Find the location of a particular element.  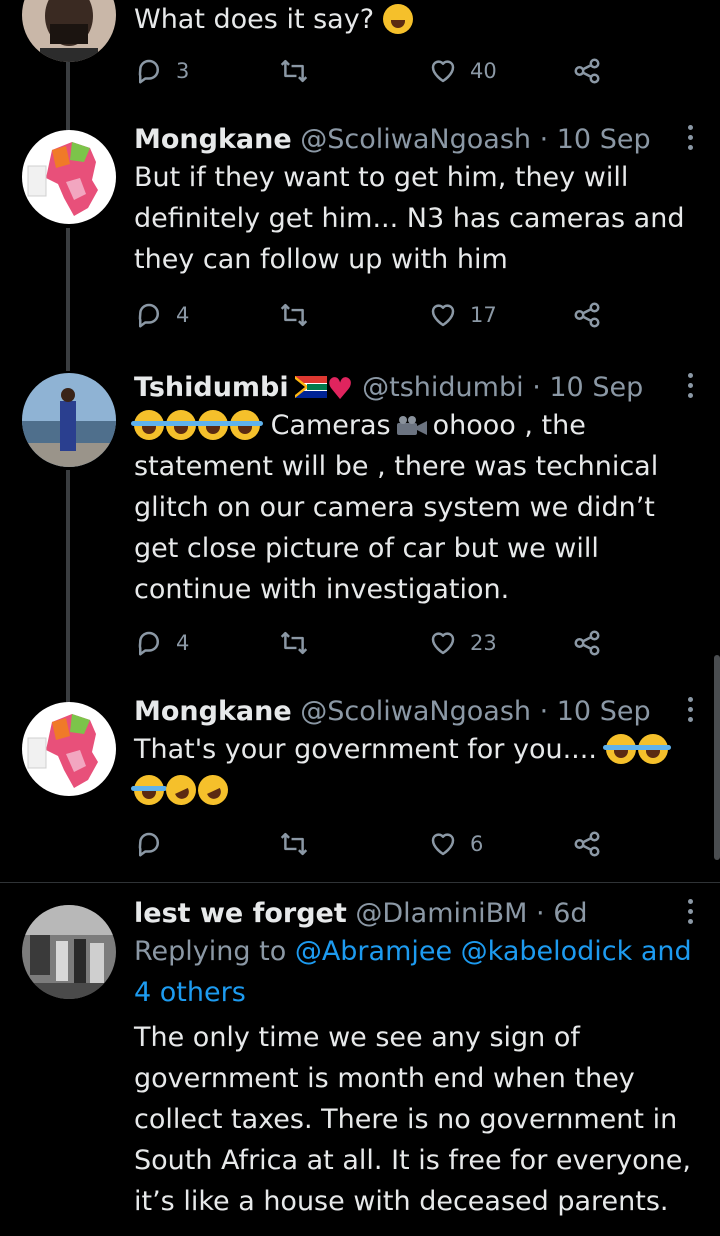

movie-camera-emoji is located at coordinates (411, 425).